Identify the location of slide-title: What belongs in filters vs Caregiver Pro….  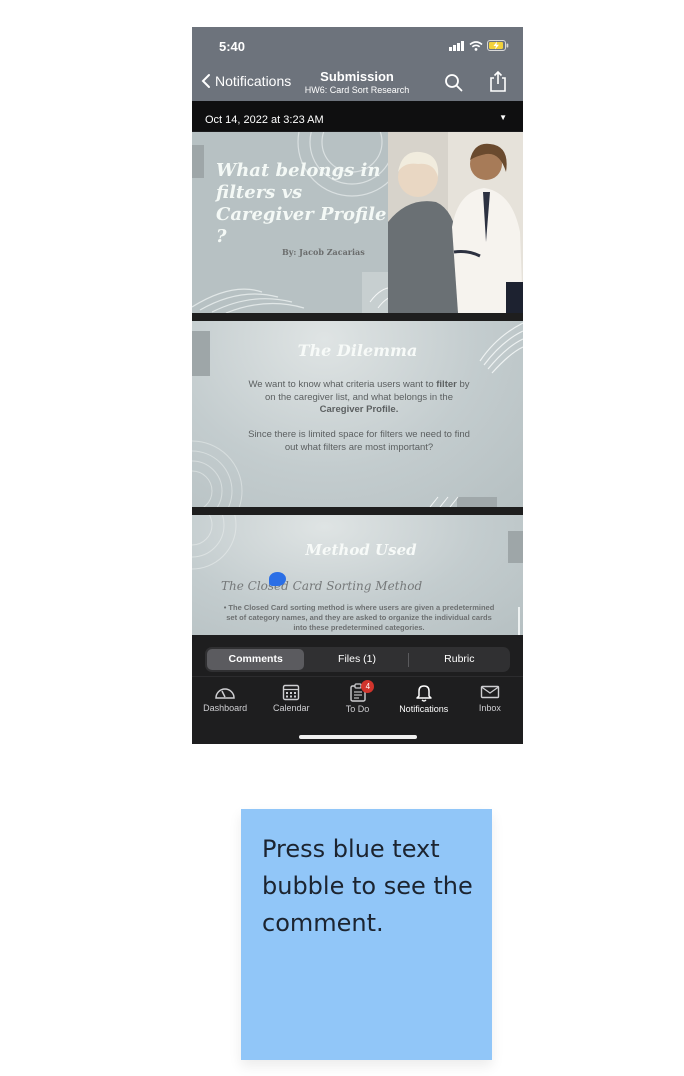
(357, 222).